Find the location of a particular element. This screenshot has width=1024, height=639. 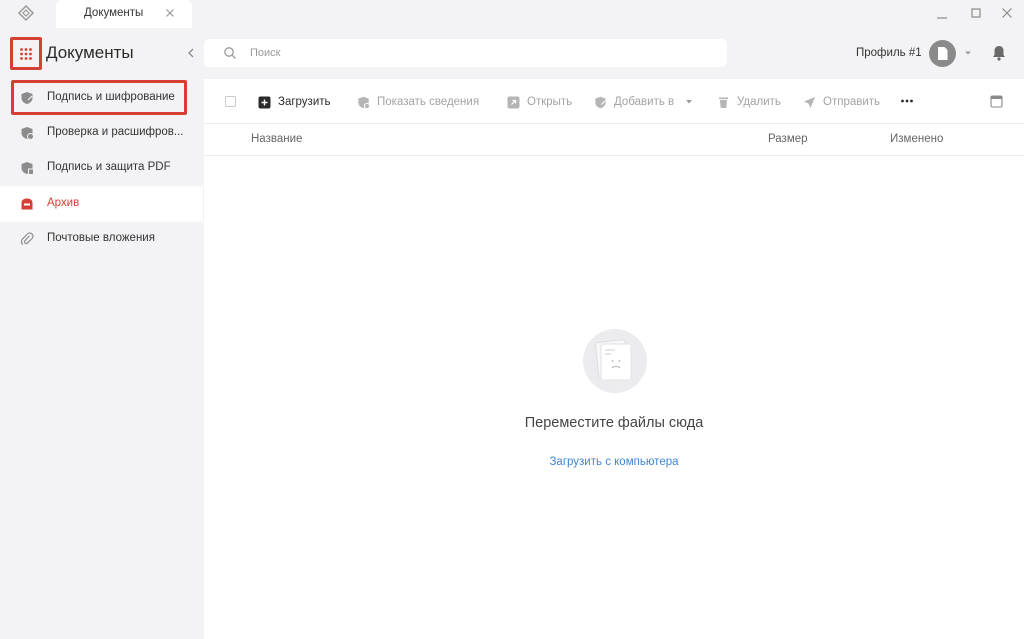

app-logo-icon is located at coordinates (26, 13).